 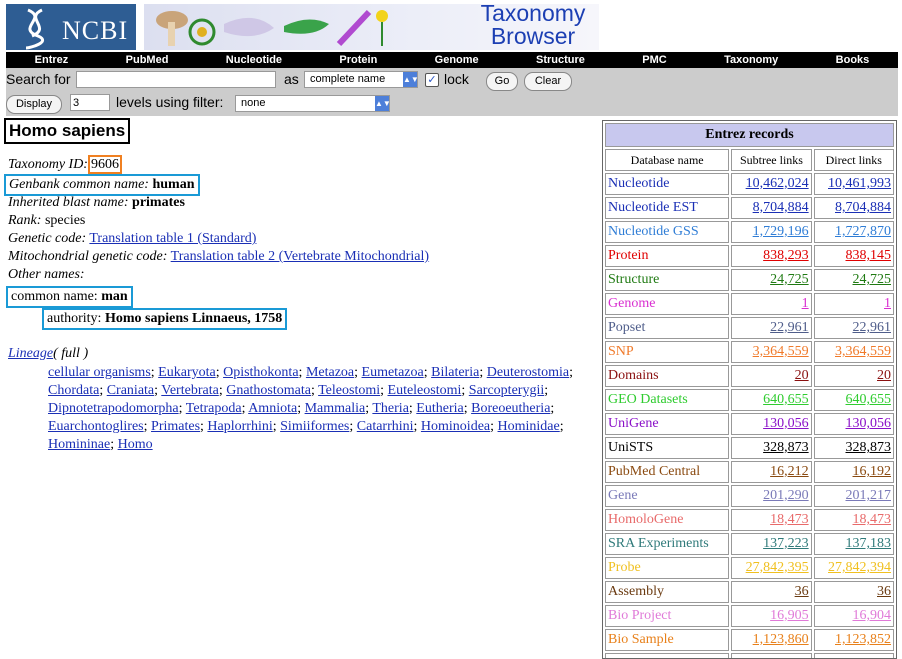 I want to click on subtree-links-cell: 201,290, so click(x=771, y=496).